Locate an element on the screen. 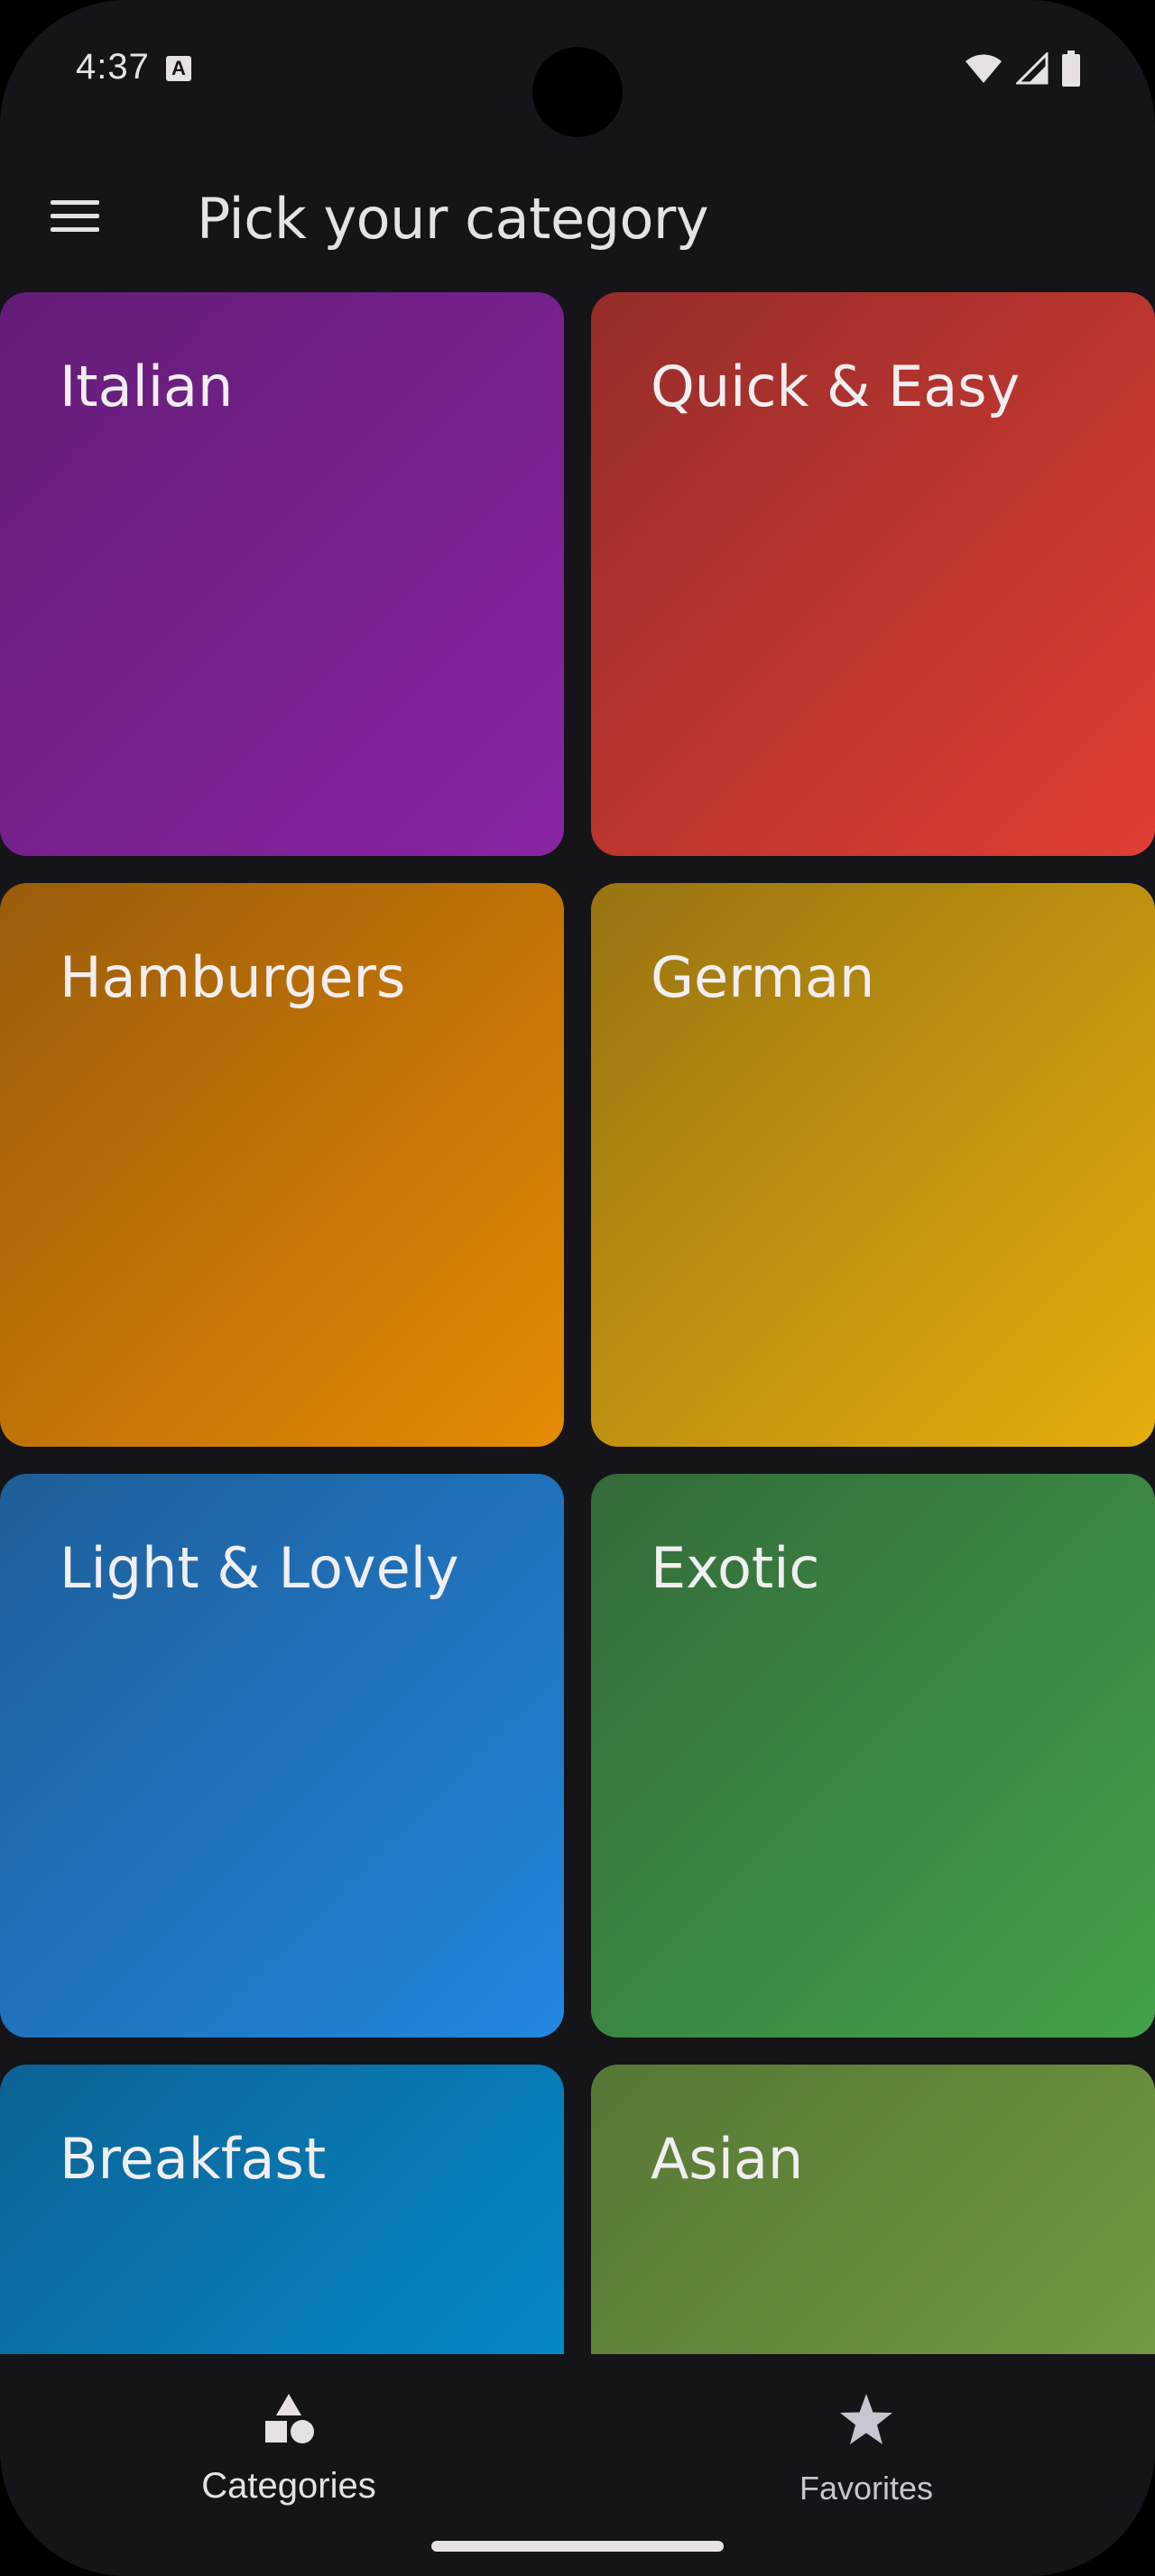 The width and height of the screenshot is (1155, 2576). category-label: German is located at coordinates (763, 977).